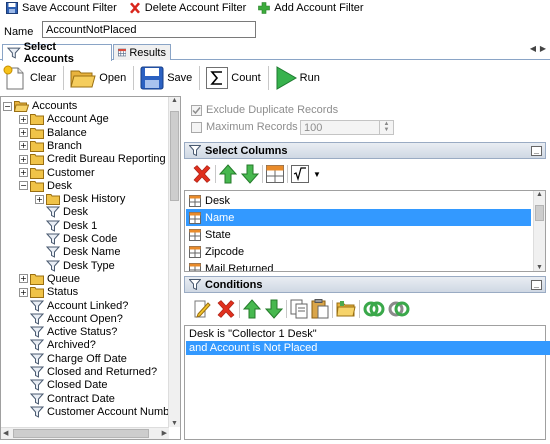 This screenshot has width=550, height=444. I want to click on tree-folder: + Account Age, so click(64, 119).